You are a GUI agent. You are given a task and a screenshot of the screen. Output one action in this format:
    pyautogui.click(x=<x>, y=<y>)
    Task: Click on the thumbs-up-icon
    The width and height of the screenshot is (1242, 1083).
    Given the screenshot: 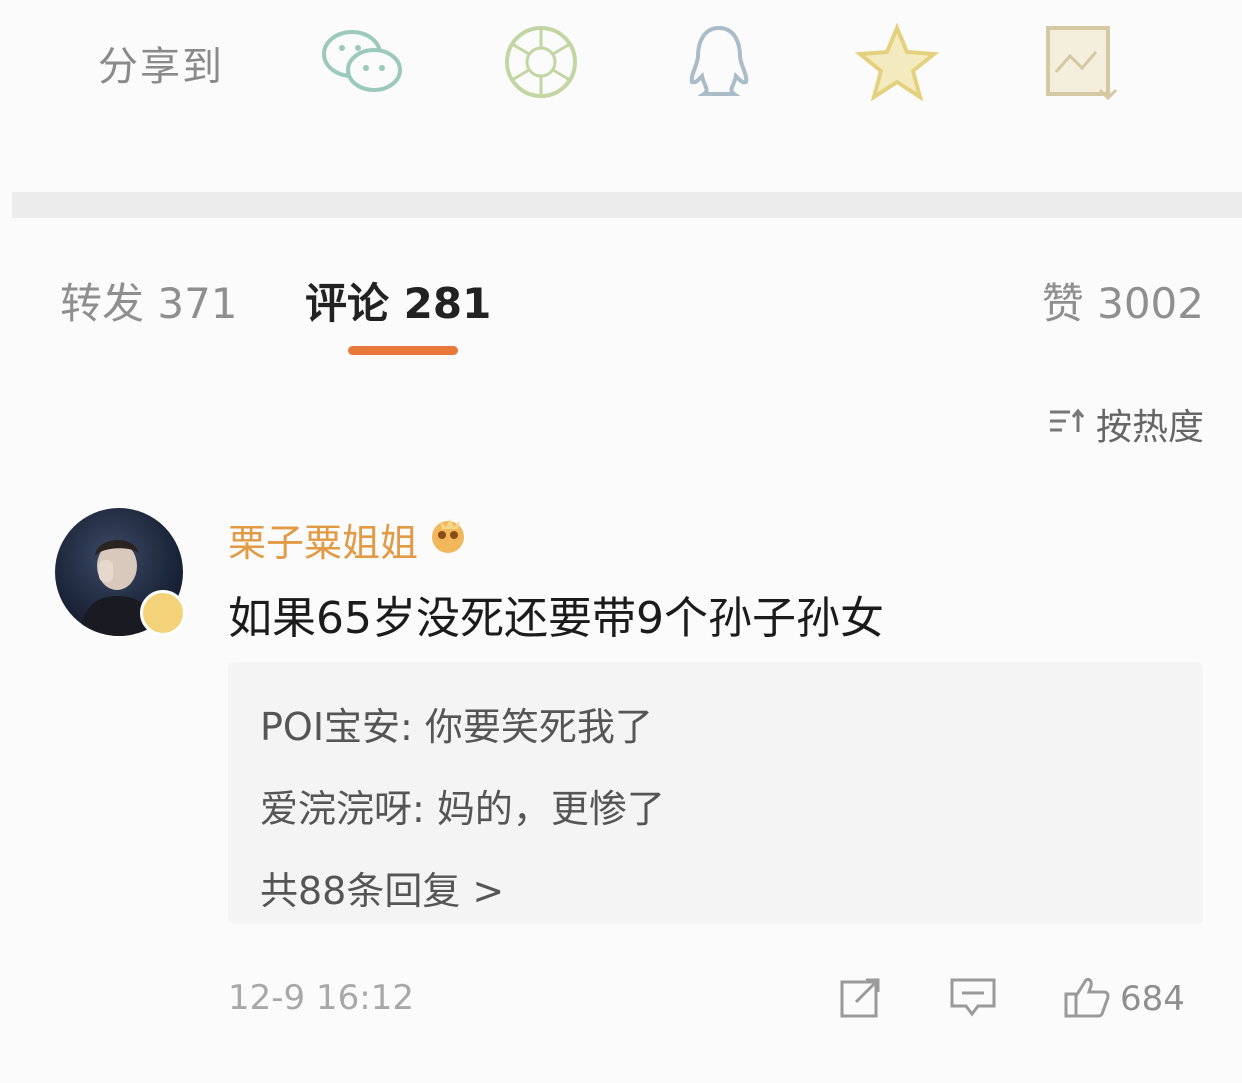 What is the action you would take?
    pyautogui.click(x=1087, y=999)
    